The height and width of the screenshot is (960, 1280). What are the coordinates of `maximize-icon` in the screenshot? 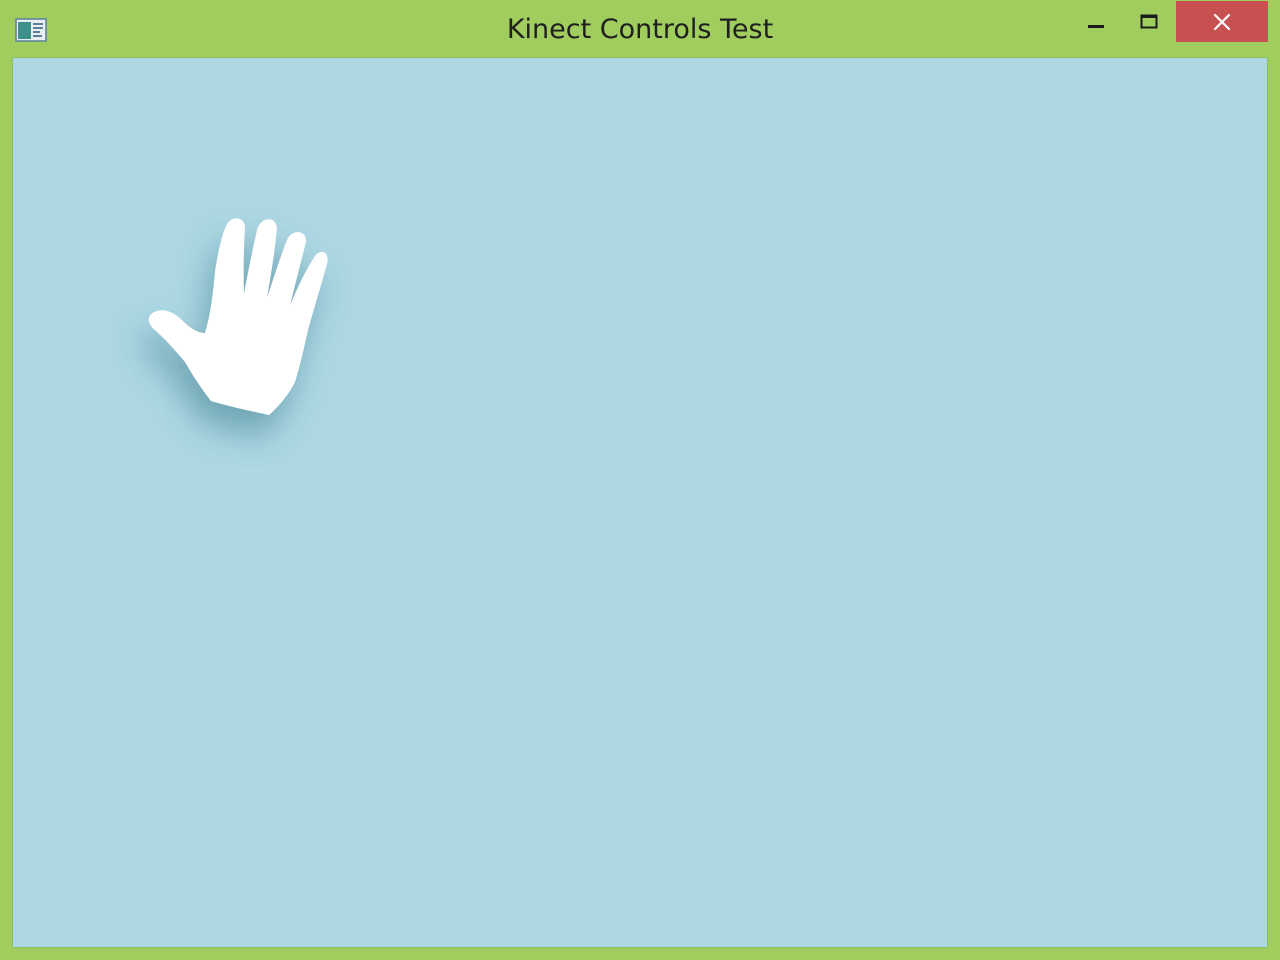 It's located at (1149, 21).